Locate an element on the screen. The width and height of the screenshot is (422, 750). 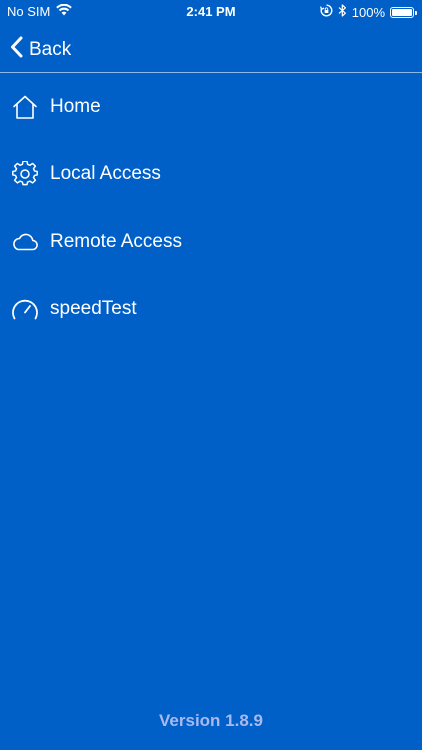
menu-item-home: Home is located at coordinates (211, 107).